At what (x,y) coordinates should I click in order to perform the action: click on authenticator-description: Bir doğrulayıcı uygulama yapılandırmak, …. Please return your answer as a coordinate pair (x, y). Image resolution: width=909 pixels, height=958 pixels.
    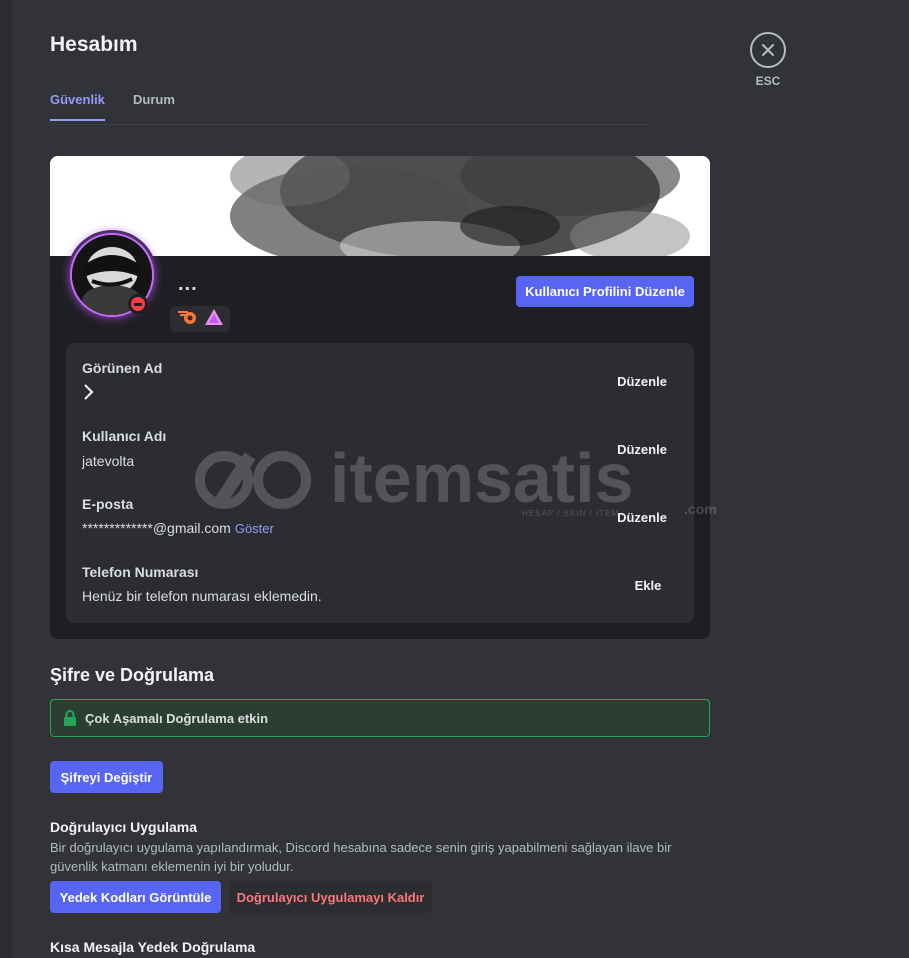
    Looking at the image, I should click on (361, 857).